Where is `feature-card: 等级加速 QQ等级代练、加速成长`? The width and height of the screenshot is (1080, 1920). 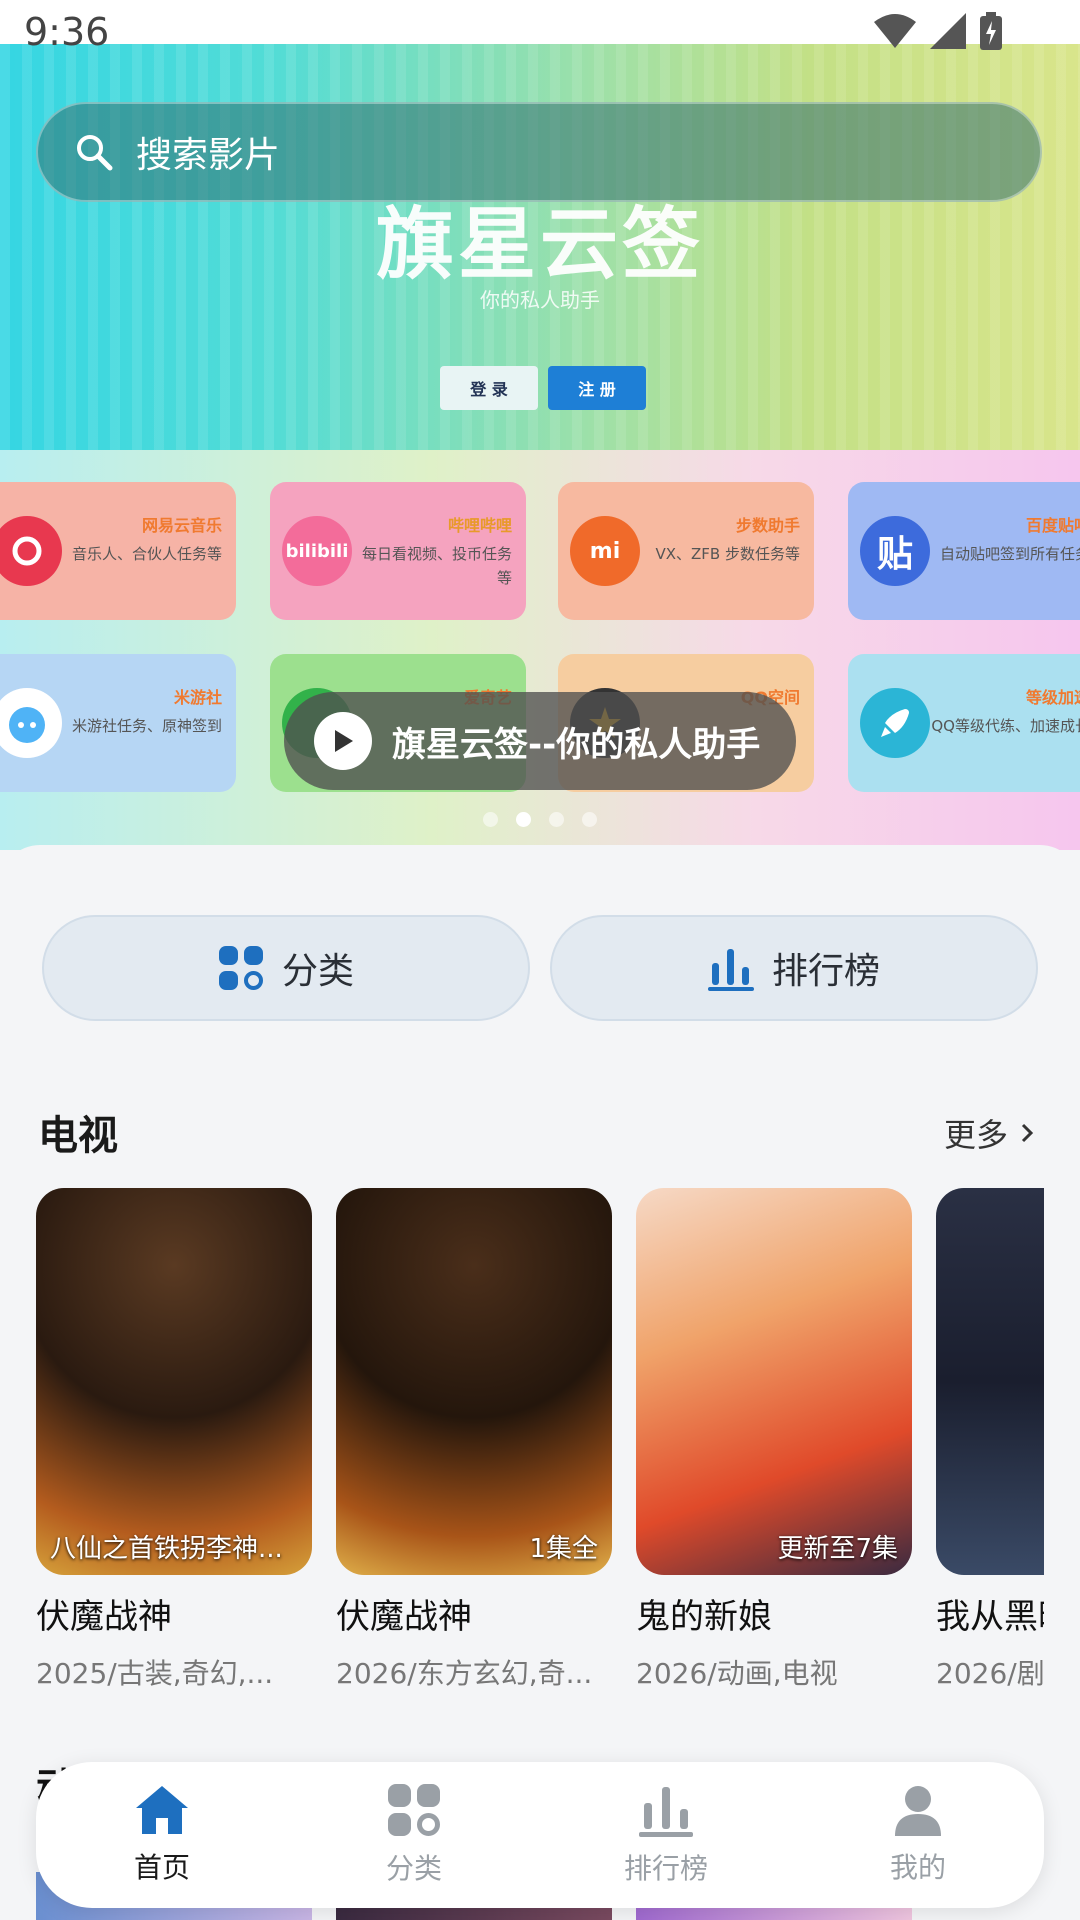
feature-card: 等级加速 QQ等级代练、加速成长 is located at coordinates (964, 723).